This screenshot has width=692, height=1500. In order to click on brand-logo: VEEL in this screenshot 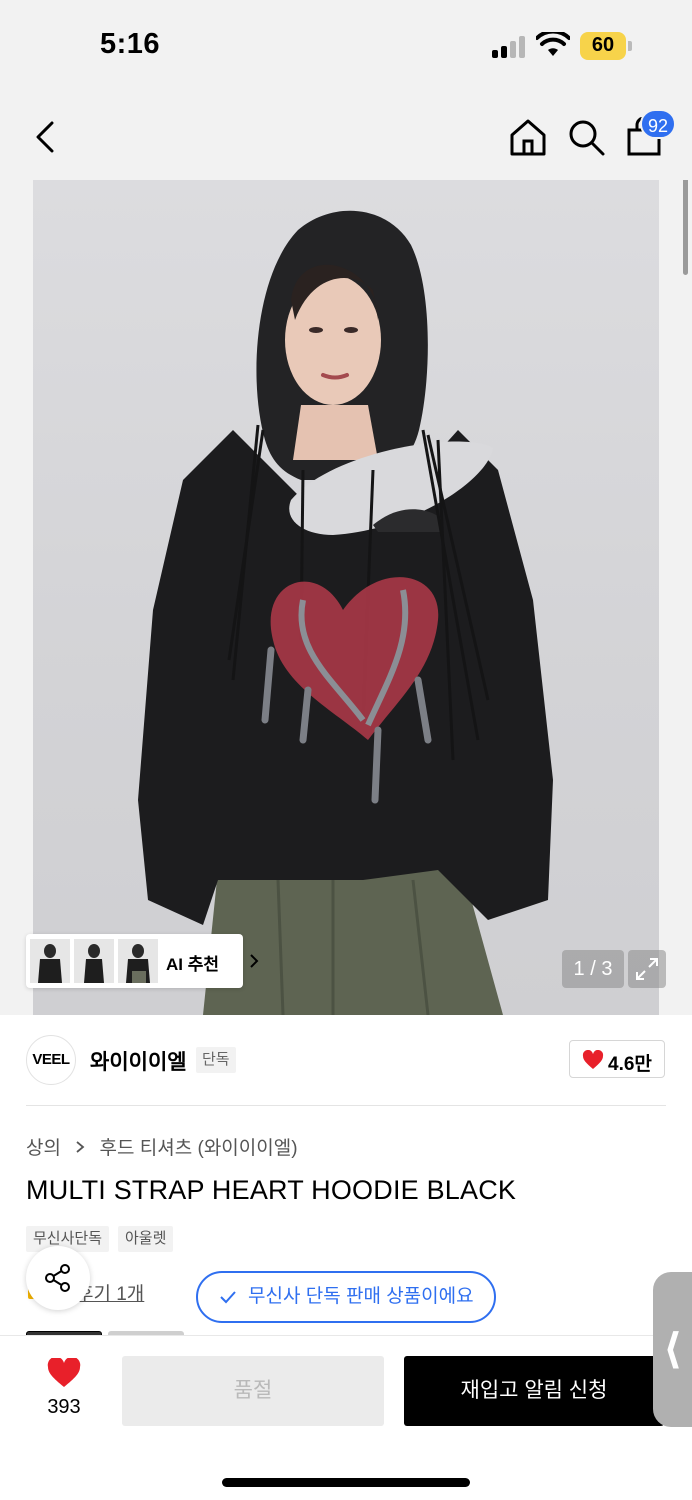, I will do `click(51, 1060)`.